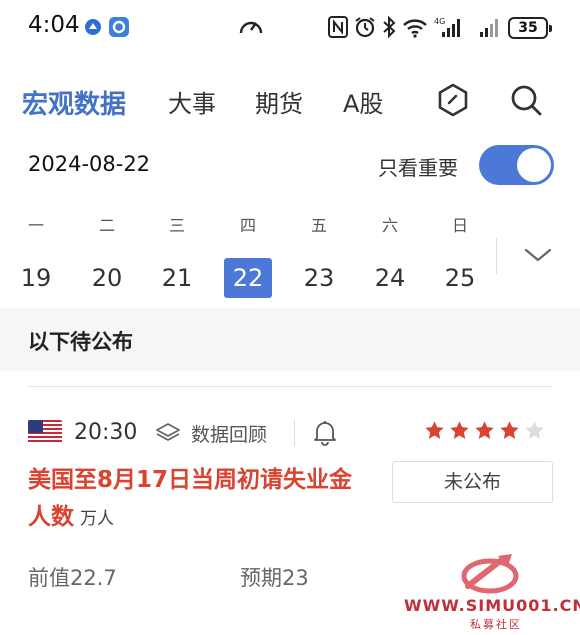 The height and width of the screenshot is (635, 580). What do you see at coordinates (325, 432) in the screenshot?
I see `bell-icon` at bounding box center [325, 432].